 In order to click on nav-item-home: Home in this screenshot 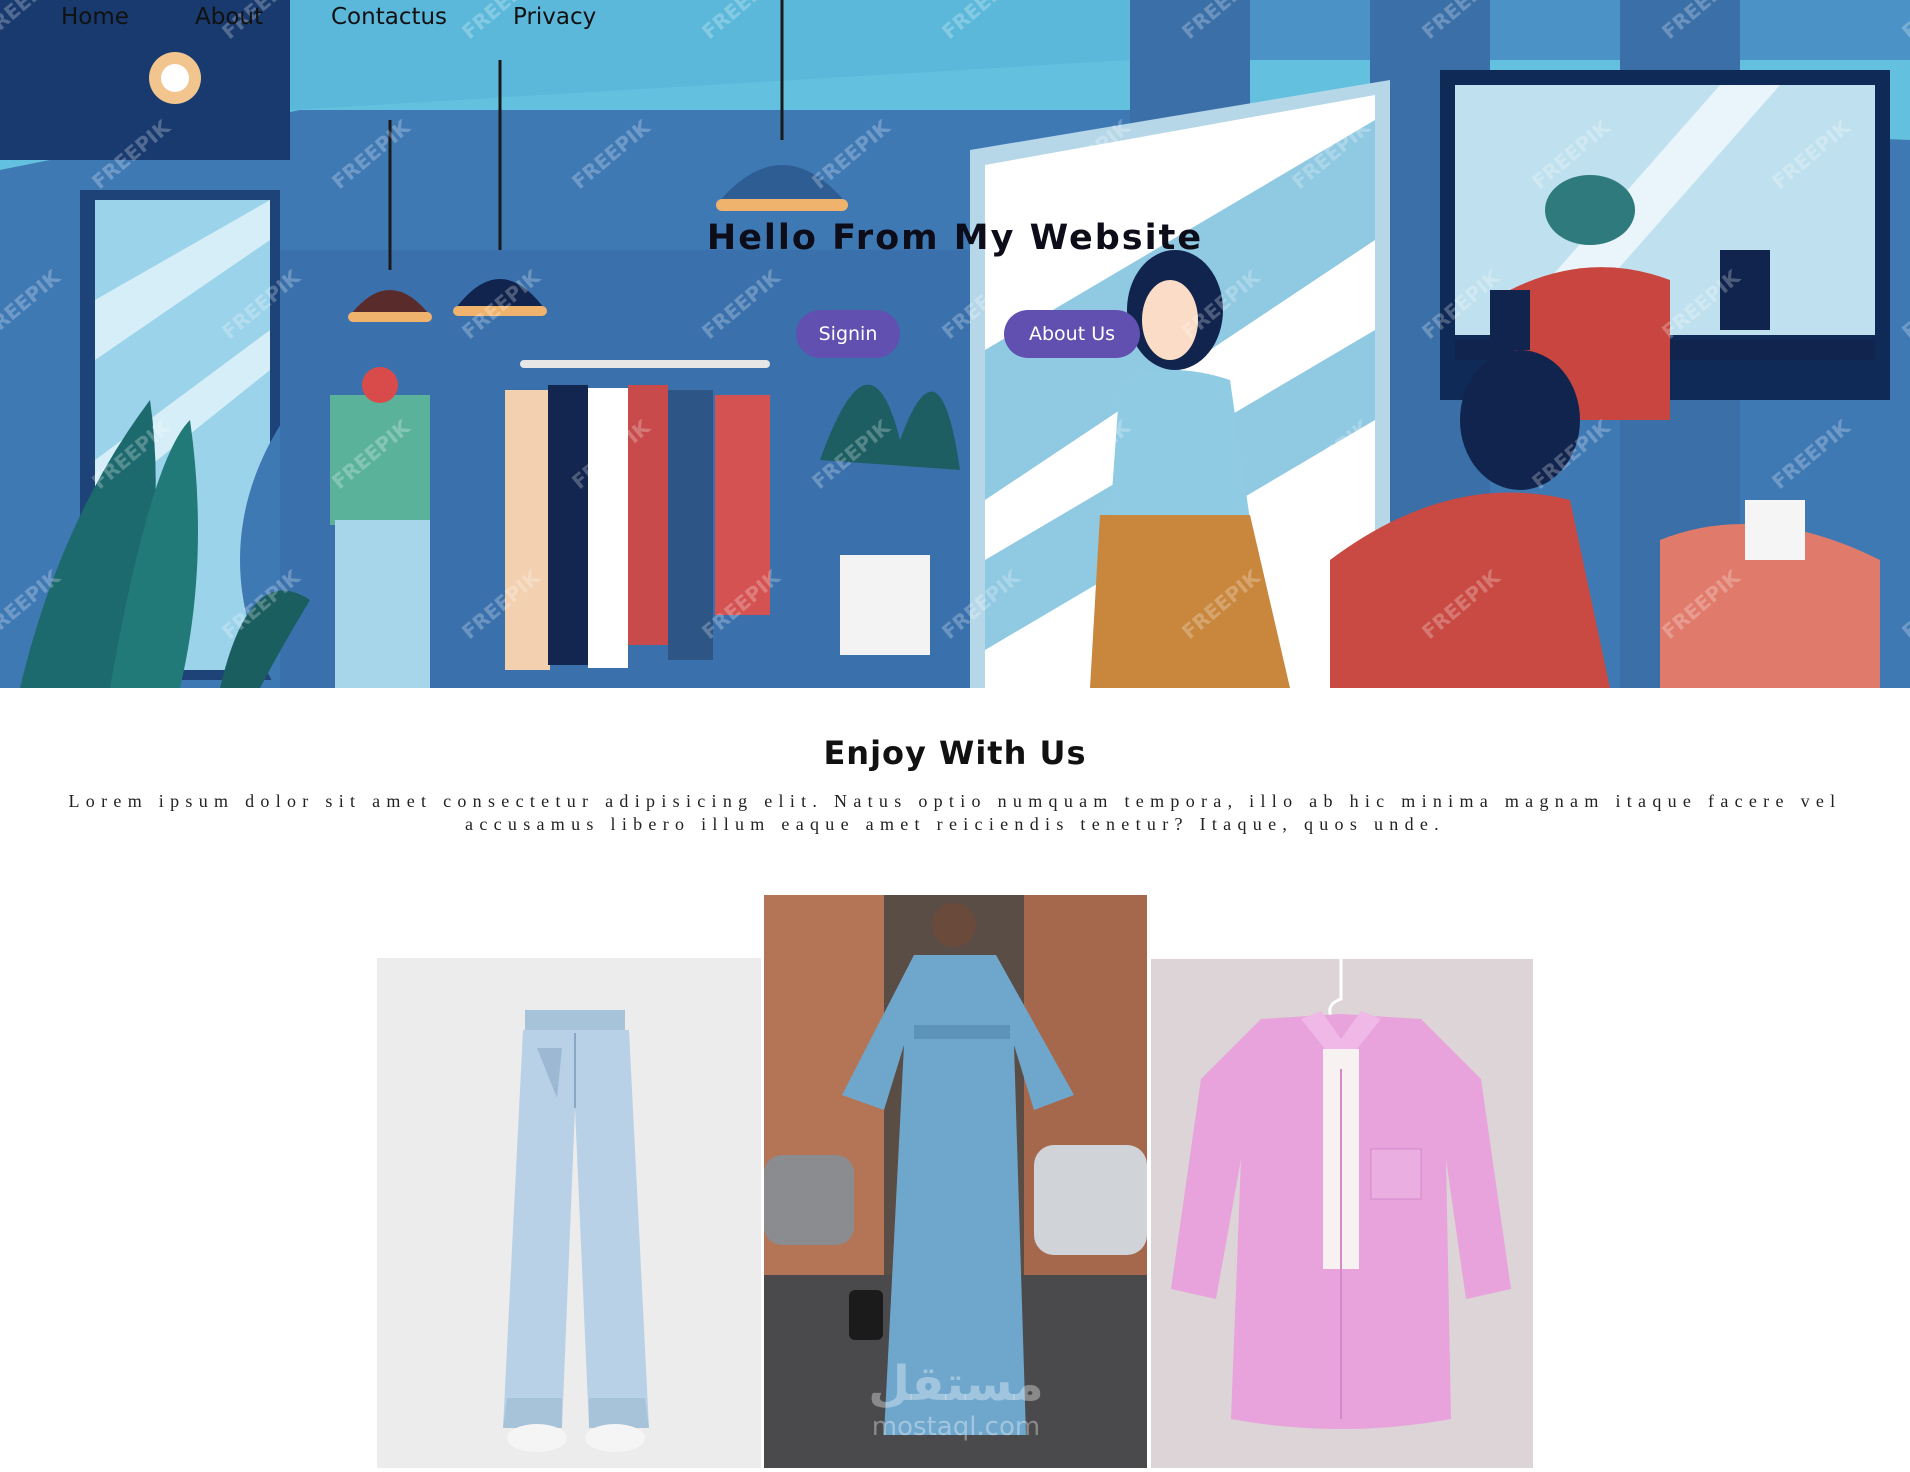, I will do `click(95, 17)`.